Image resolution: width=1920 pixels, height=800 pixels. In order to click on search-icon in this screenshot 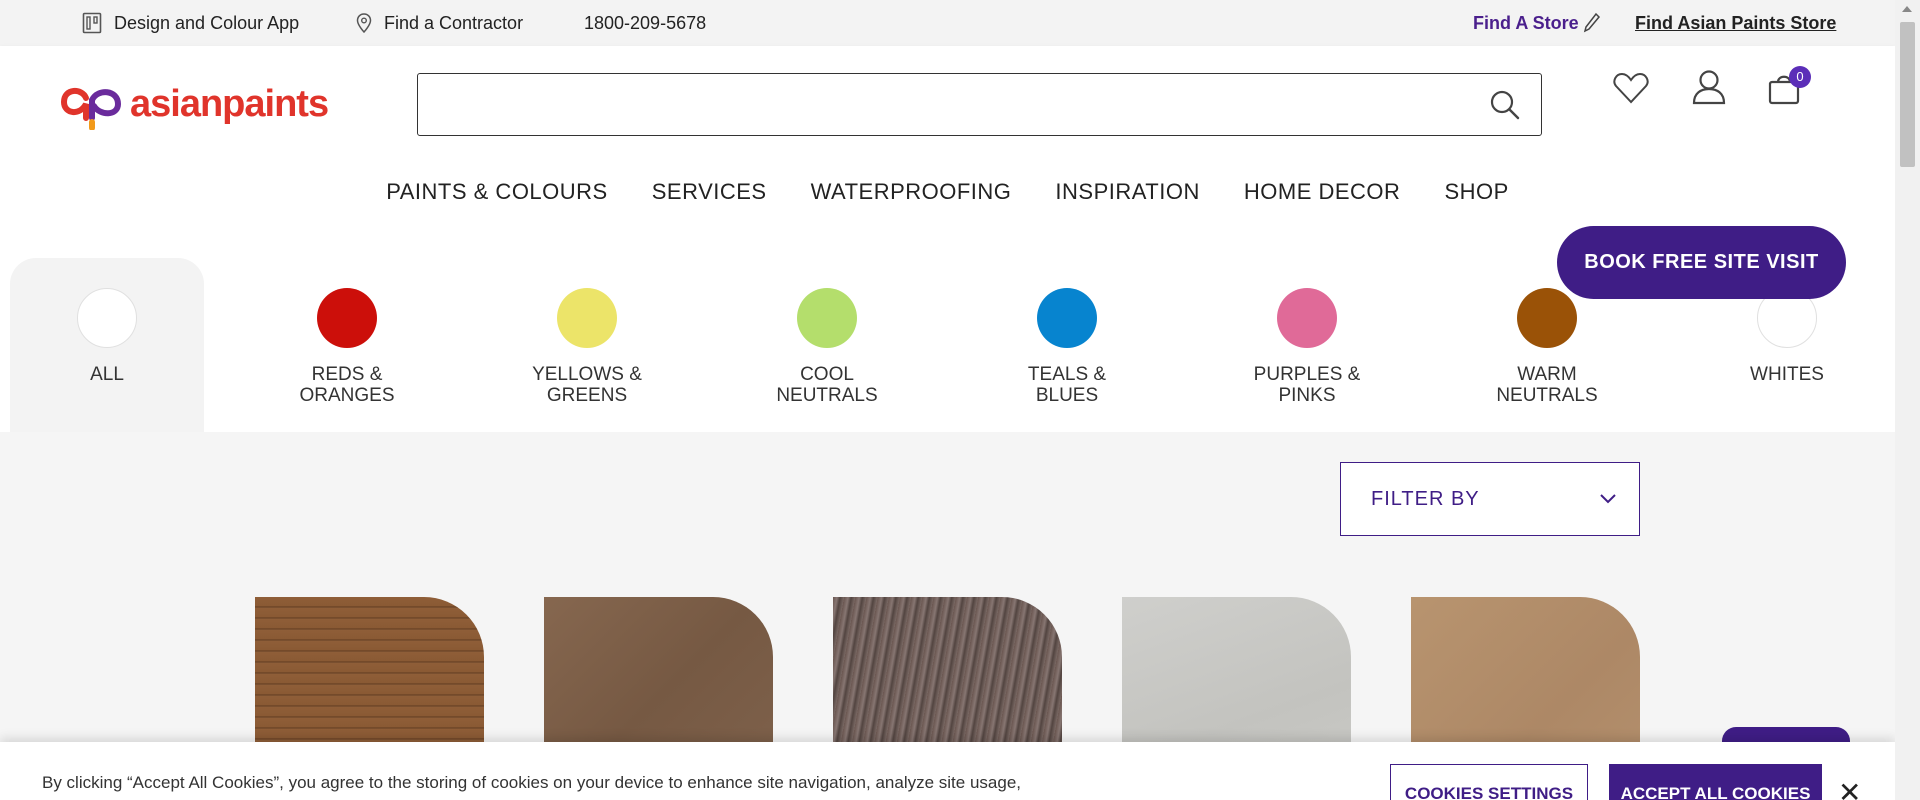, I will do `click(1505, 105)`.